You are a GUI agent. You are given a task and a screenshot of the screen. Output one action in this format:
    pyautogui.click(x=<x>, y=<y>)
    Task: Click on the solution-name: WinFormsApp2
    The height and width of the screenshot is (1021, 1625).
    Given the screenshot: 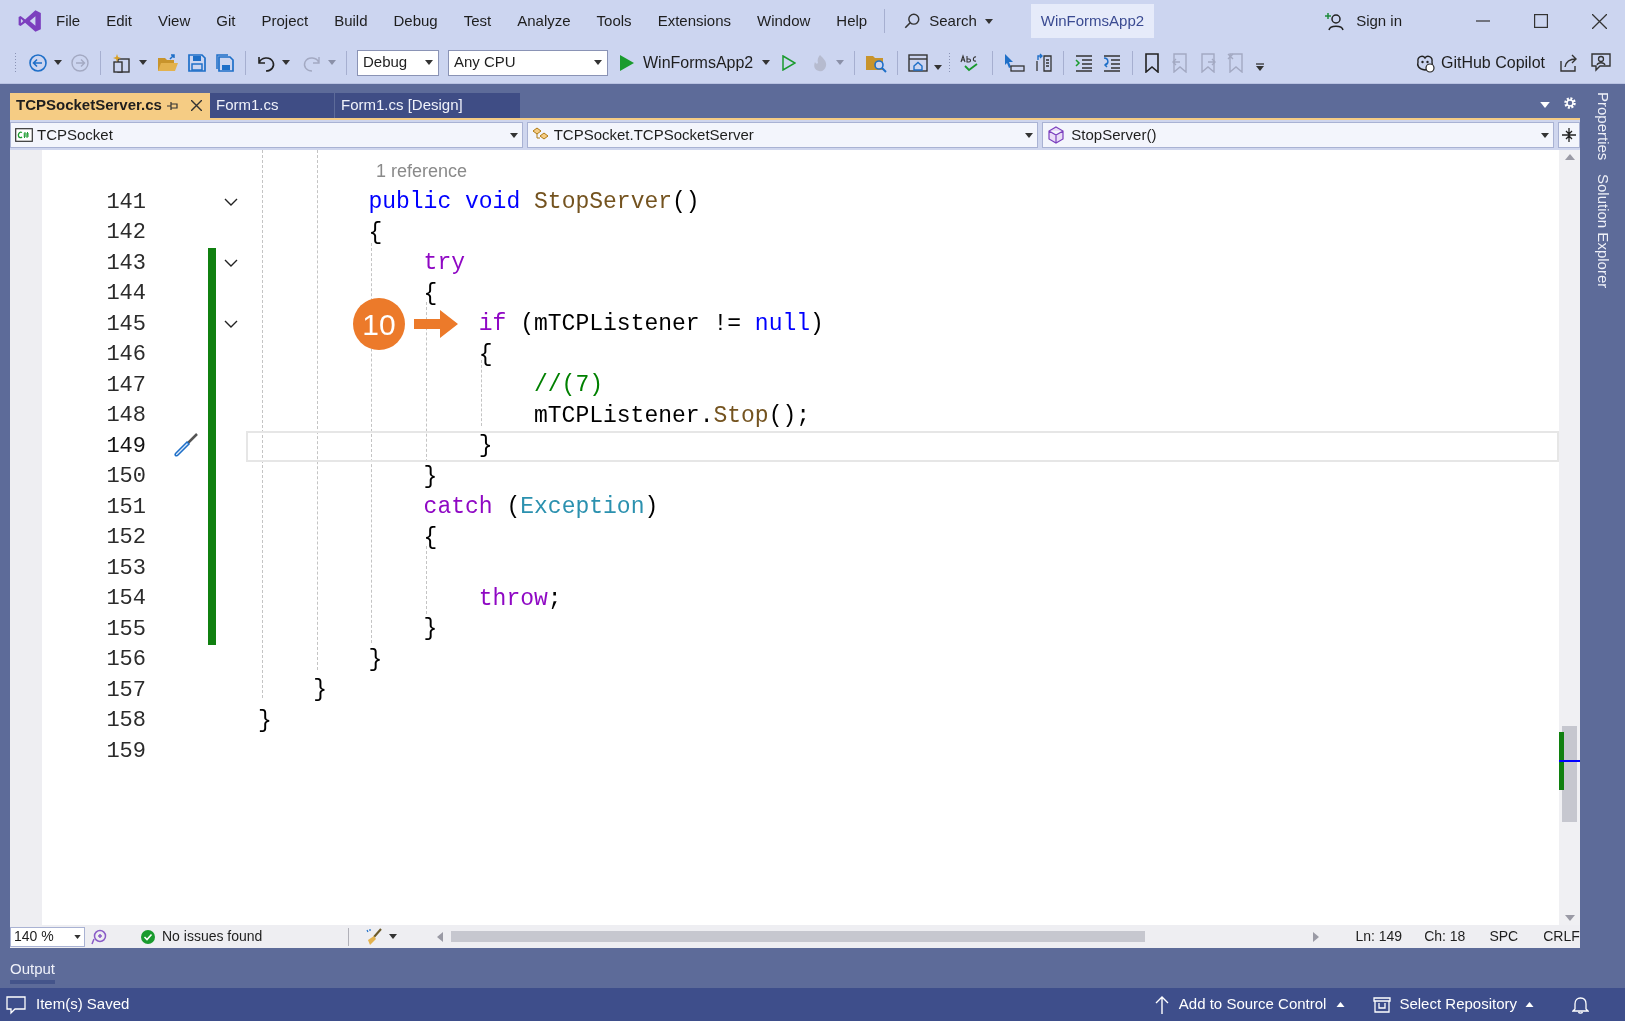 What is the action you would take?
    pyautogui.click(x=1092, y=21)
    